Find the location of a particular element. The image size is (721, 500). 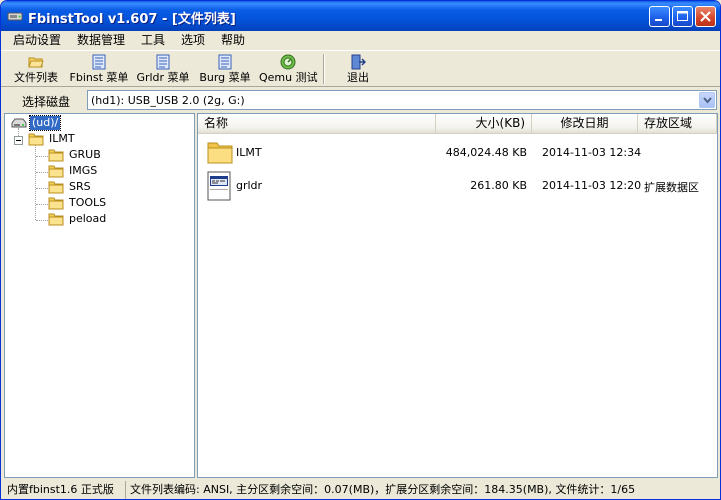

tree-root: (ud)/ is located at coordinates (86, 123).